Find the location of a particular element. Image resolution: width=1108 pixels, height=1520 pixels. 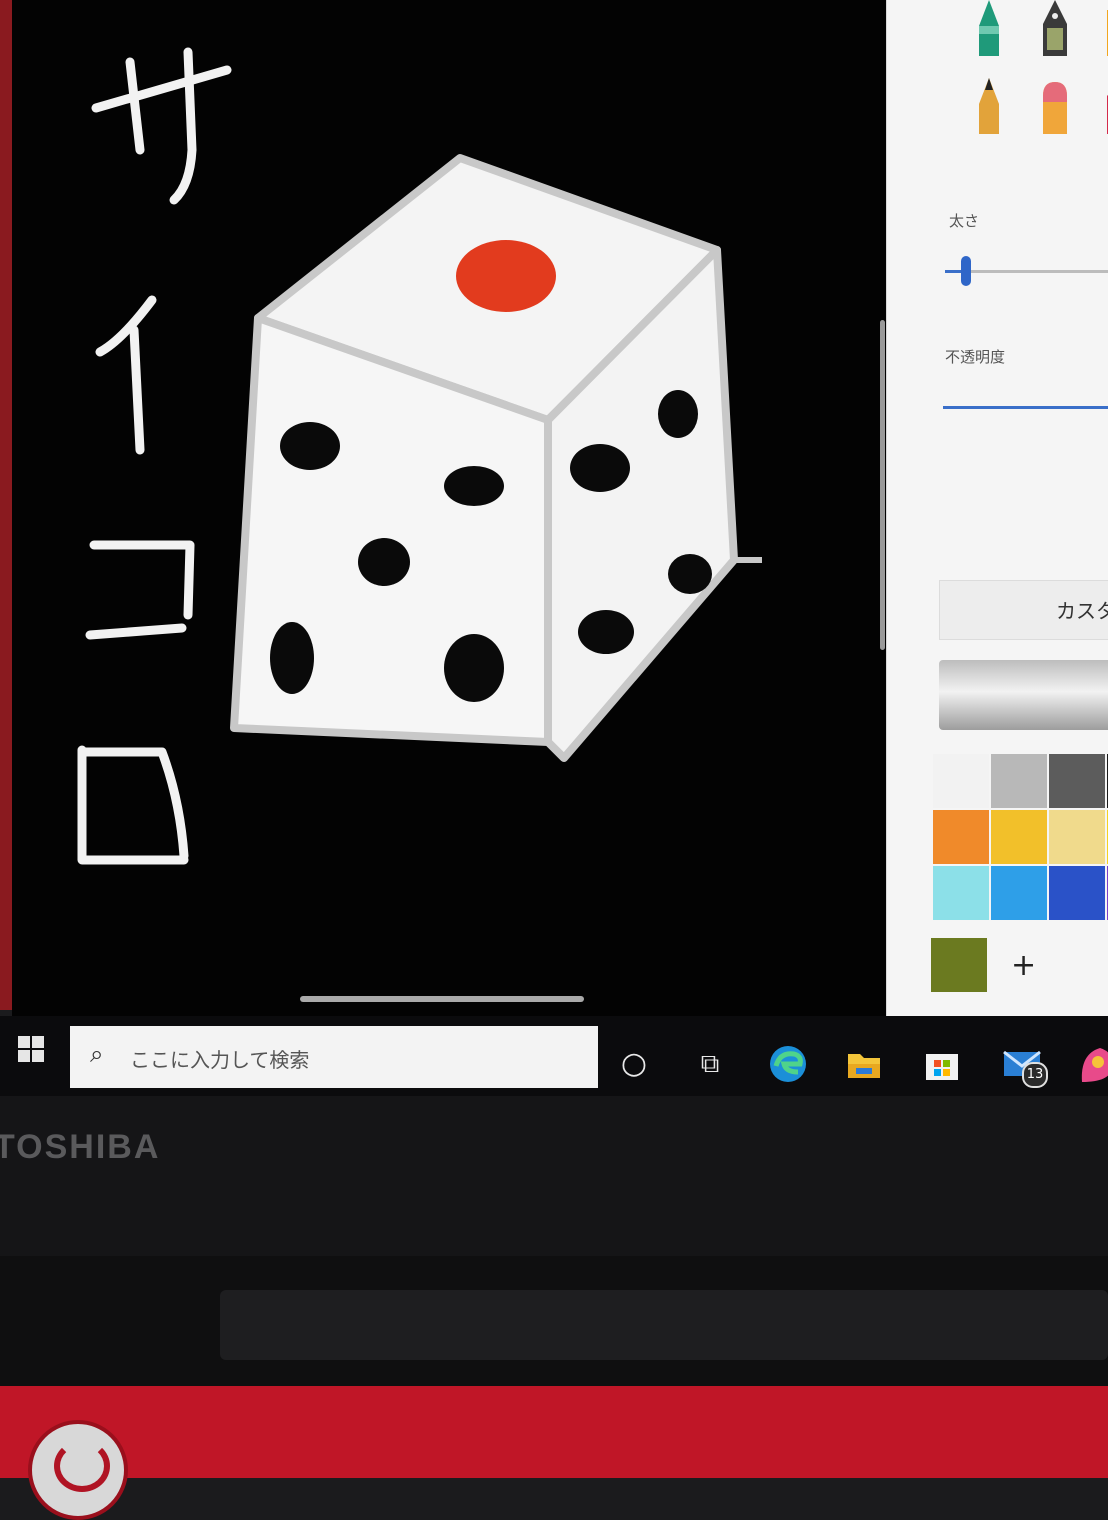

mail-icon: 13 is located at coordinates (1024, 1065).